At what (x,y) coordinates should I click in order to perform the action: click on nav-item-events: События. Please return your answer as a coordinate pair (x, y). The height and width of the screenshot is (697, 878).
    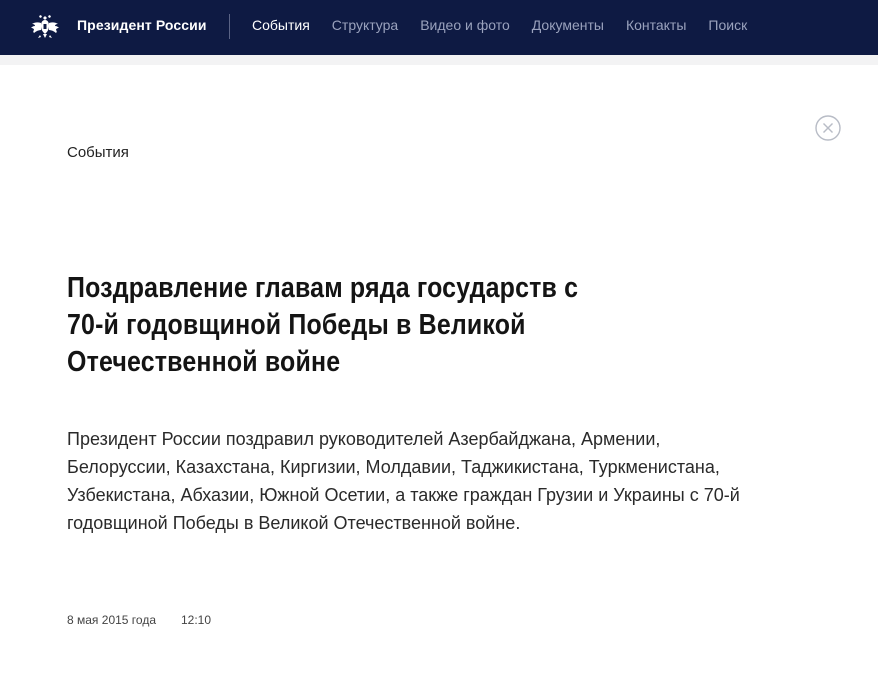
    Looking at the image, I should click on (281, 25).